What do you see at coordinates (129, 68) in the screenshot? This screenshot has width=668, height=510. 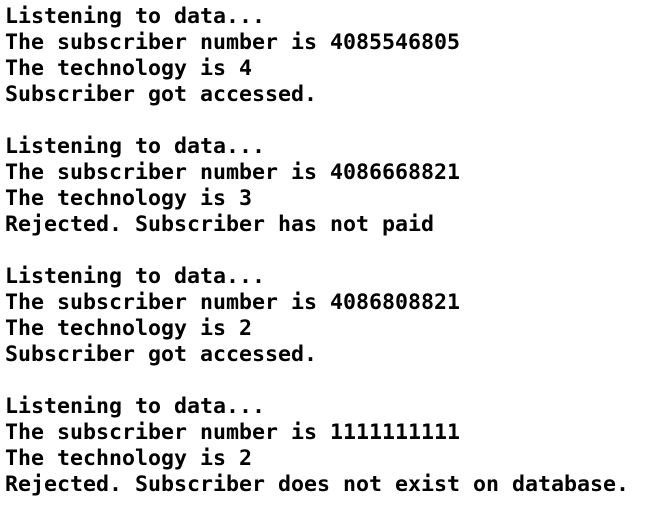 I see `technology-line: The technology is 4` at bounding box center [129, 68].